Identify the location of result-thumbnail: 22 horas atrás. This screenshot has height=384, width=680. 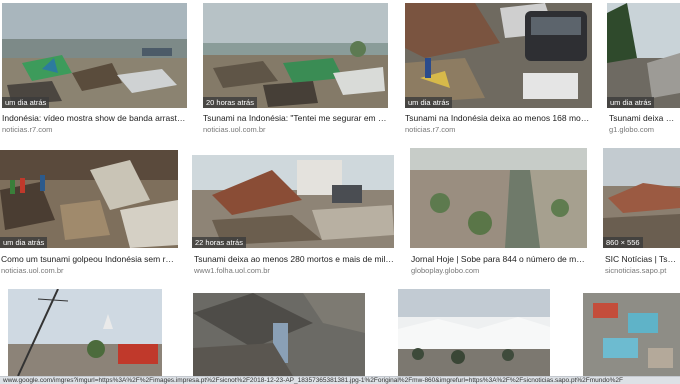
(293, 201).